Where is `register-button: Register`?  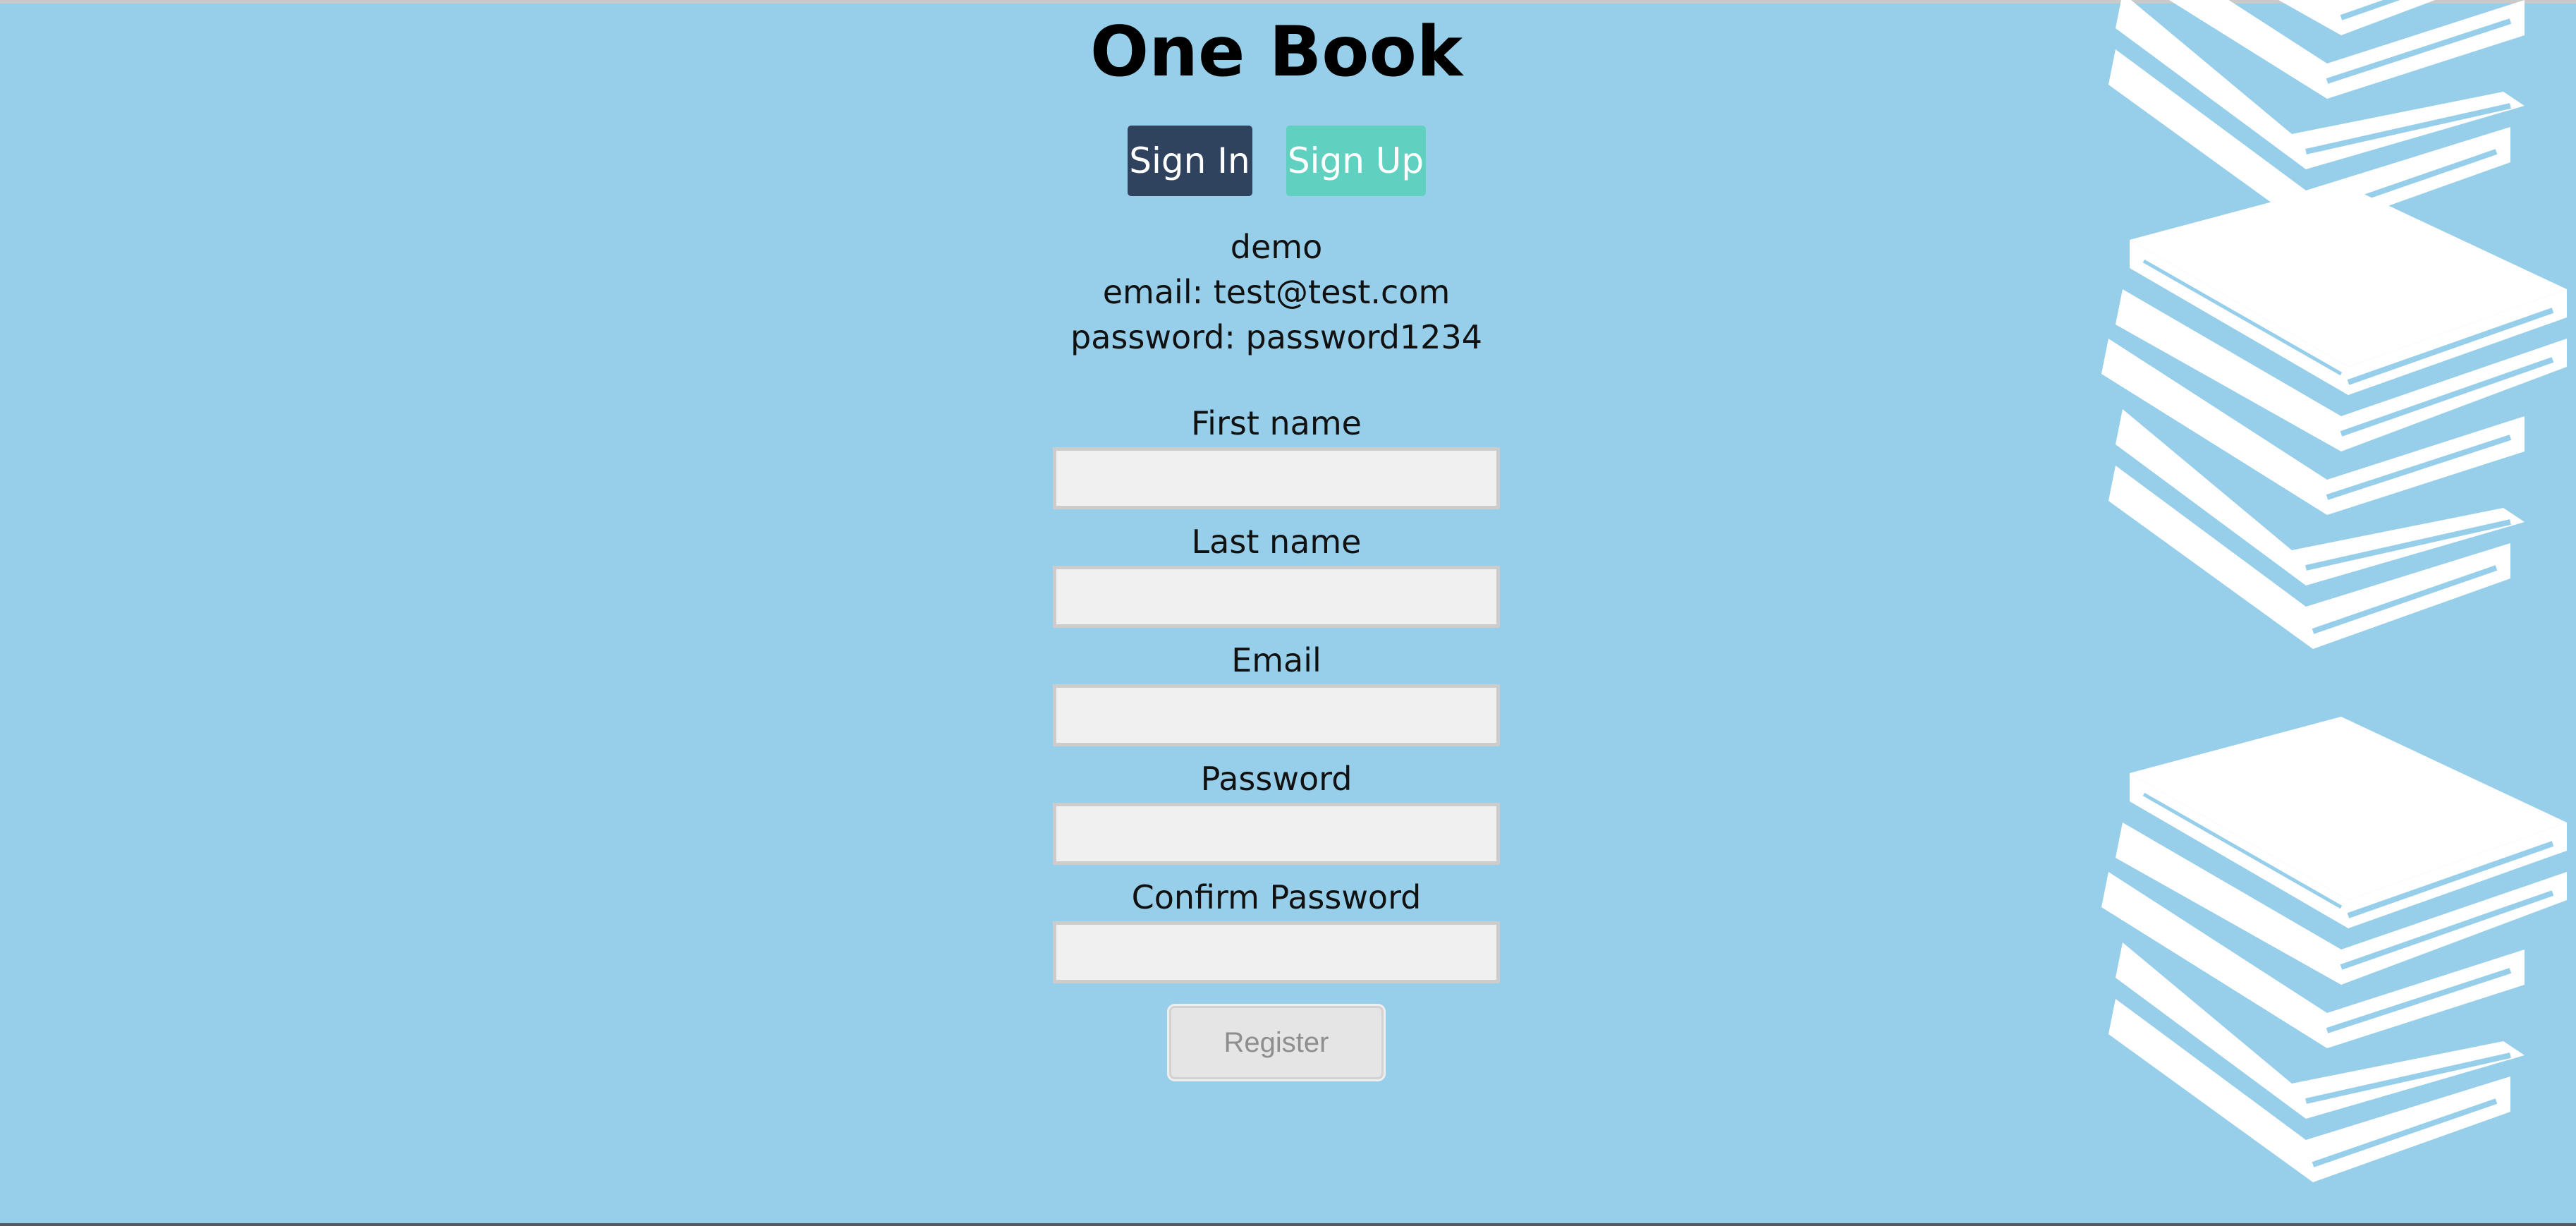
register-button: Register is located at coordinates (1277, 1043).